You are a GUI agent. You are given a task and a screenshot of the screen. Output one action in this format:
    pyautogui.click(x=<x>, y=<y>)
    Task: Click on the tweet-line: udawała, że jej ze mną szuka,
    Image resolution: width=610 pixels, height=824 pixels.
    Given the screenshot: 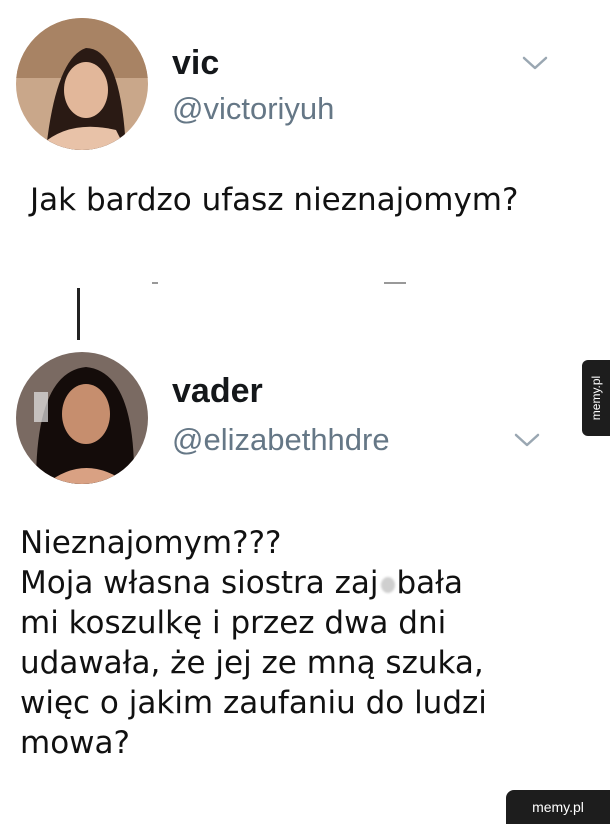 What is the action you would take?
    pyautogui.click(x=252, y=663)
    